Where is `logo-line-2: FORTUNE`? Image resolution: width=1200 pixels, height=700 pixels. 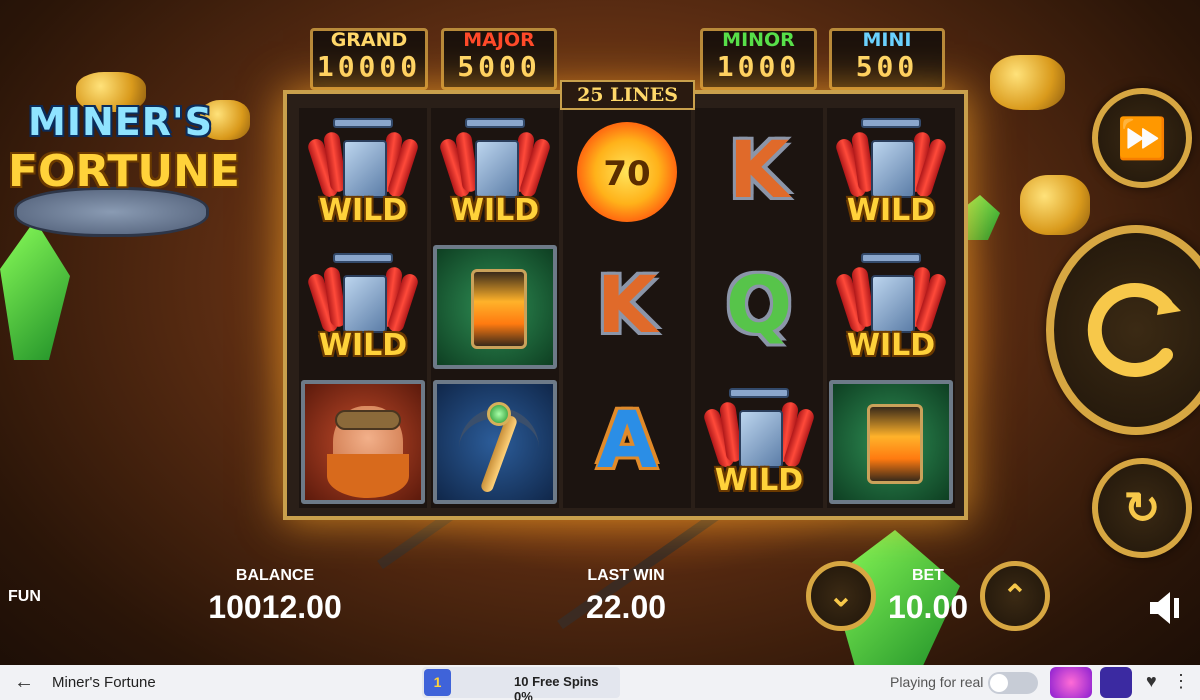 logo-line-2: FORTUNE is located at coordinates (124, 171).